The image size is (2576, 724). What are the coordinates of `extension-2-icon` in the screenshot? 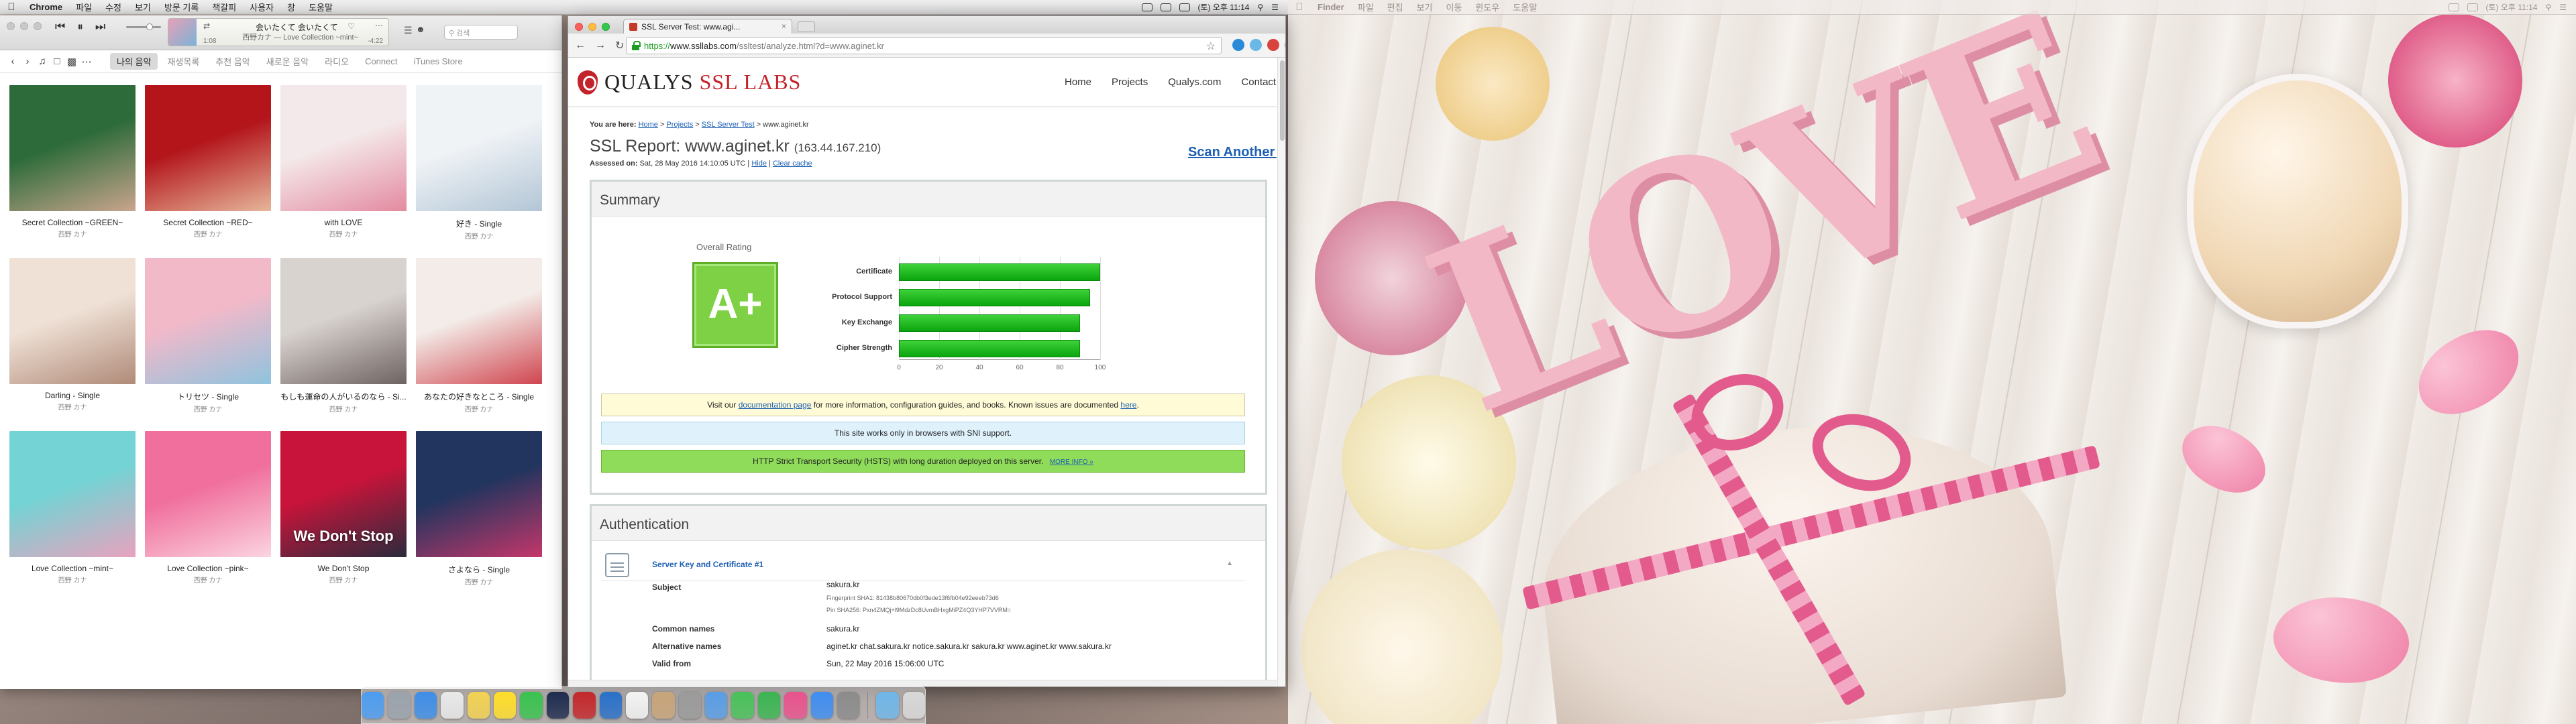 It's located at (1273, 45).